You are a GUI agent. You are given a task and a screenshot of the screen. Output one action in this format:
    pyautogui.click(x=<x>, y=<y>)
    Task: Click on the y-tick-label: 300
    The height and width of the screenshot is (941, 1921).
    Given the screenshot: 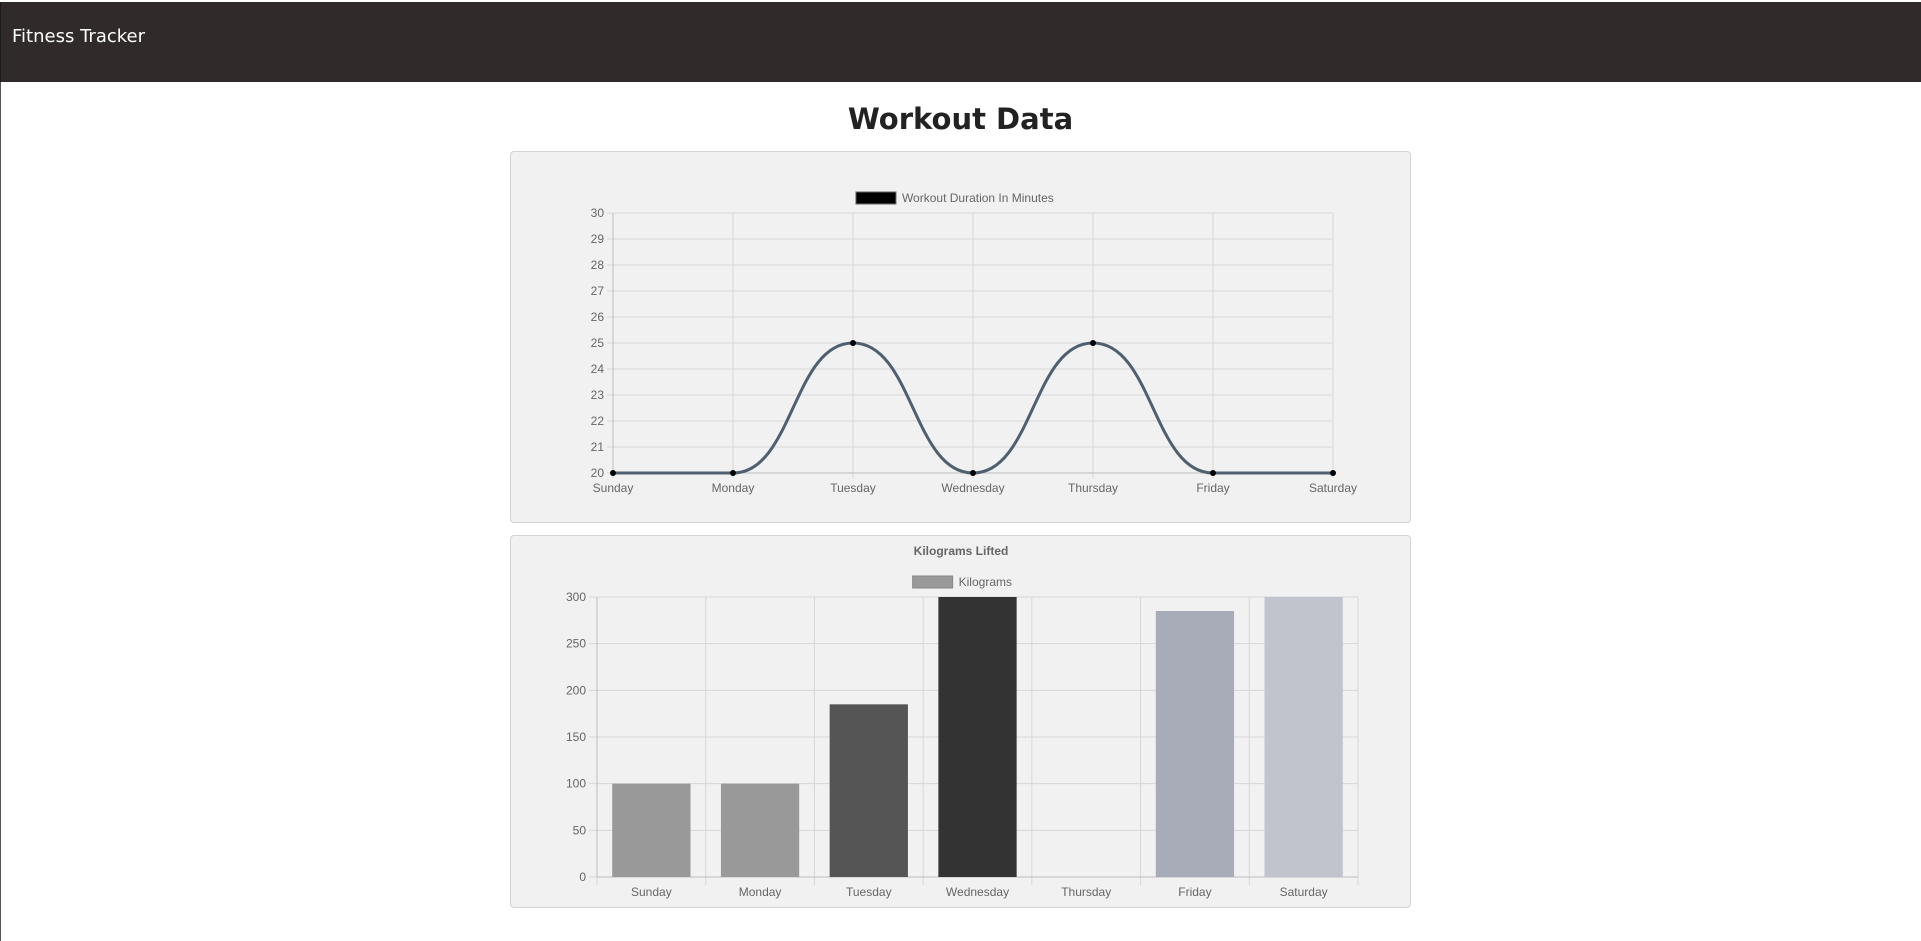 What is the action you would take?
    pyautogui.click(x=576, y=597)
    